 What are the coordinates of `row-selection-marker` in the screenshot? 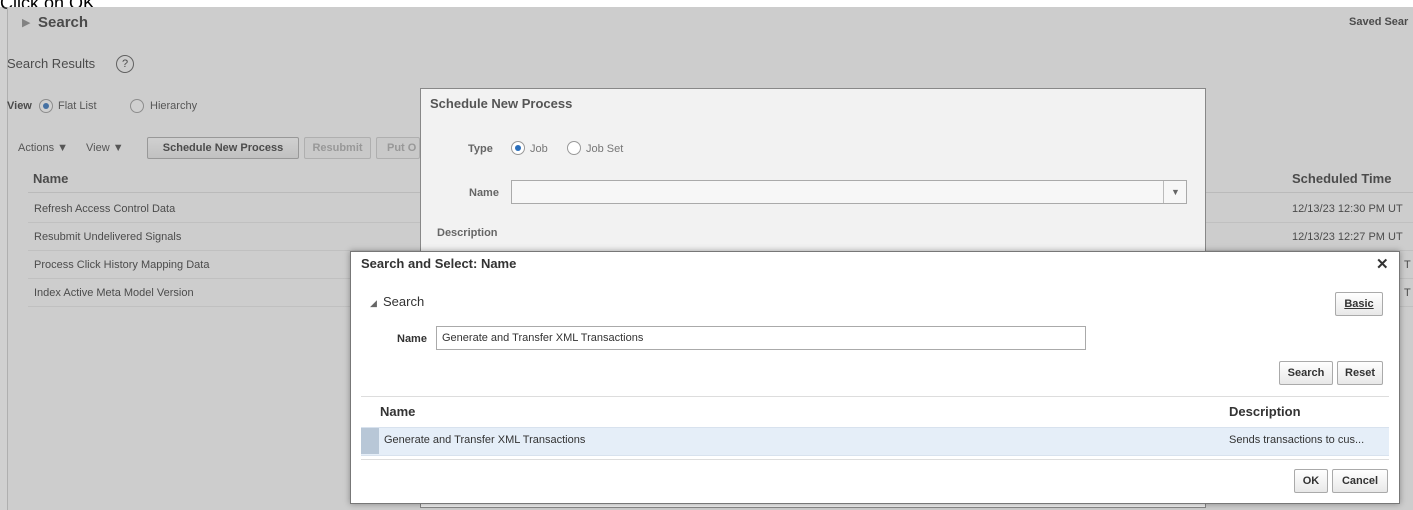 It's located at (370, 441).